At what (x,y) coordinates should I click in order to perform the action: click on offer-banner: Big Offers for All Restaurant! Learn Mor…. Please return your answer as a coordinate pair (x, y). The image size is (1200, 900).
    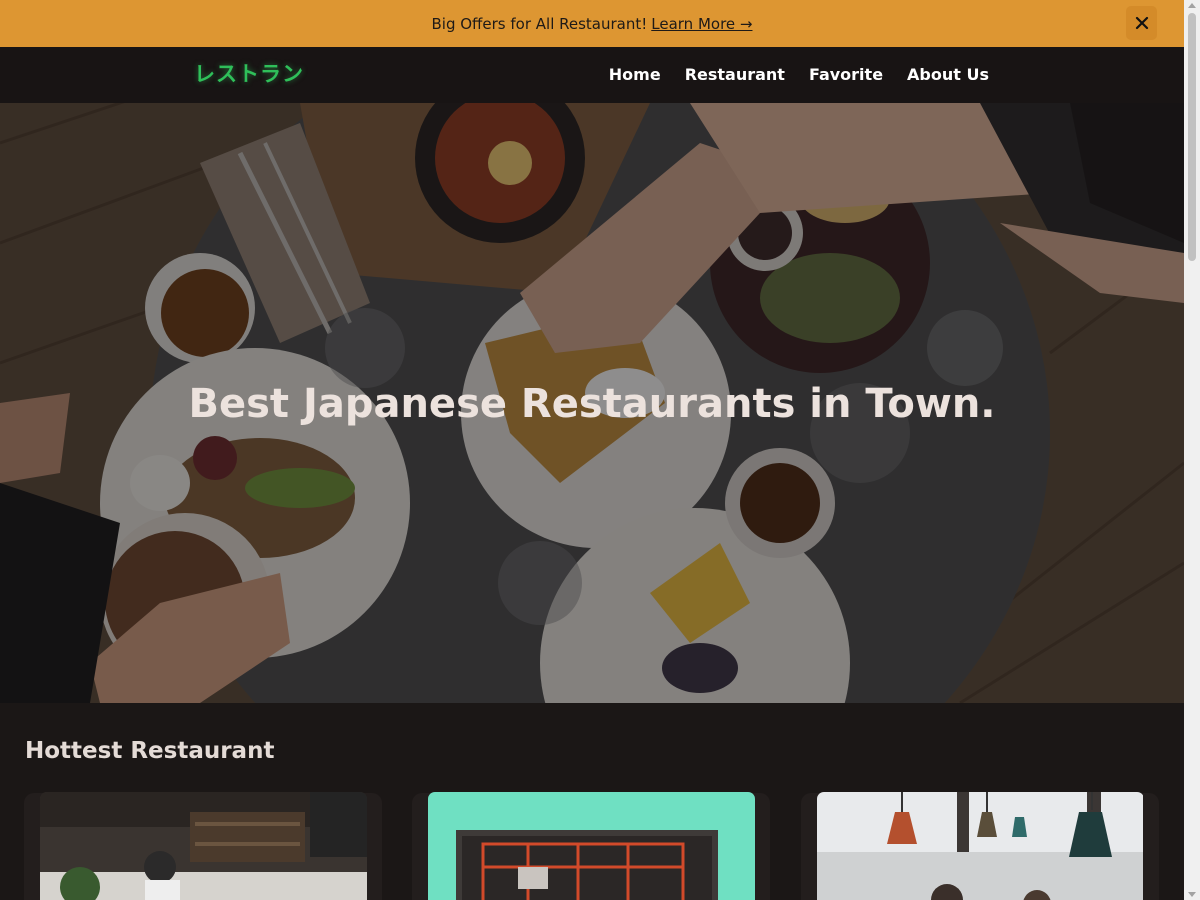
    Looking at the image, I should click on (592, 23).